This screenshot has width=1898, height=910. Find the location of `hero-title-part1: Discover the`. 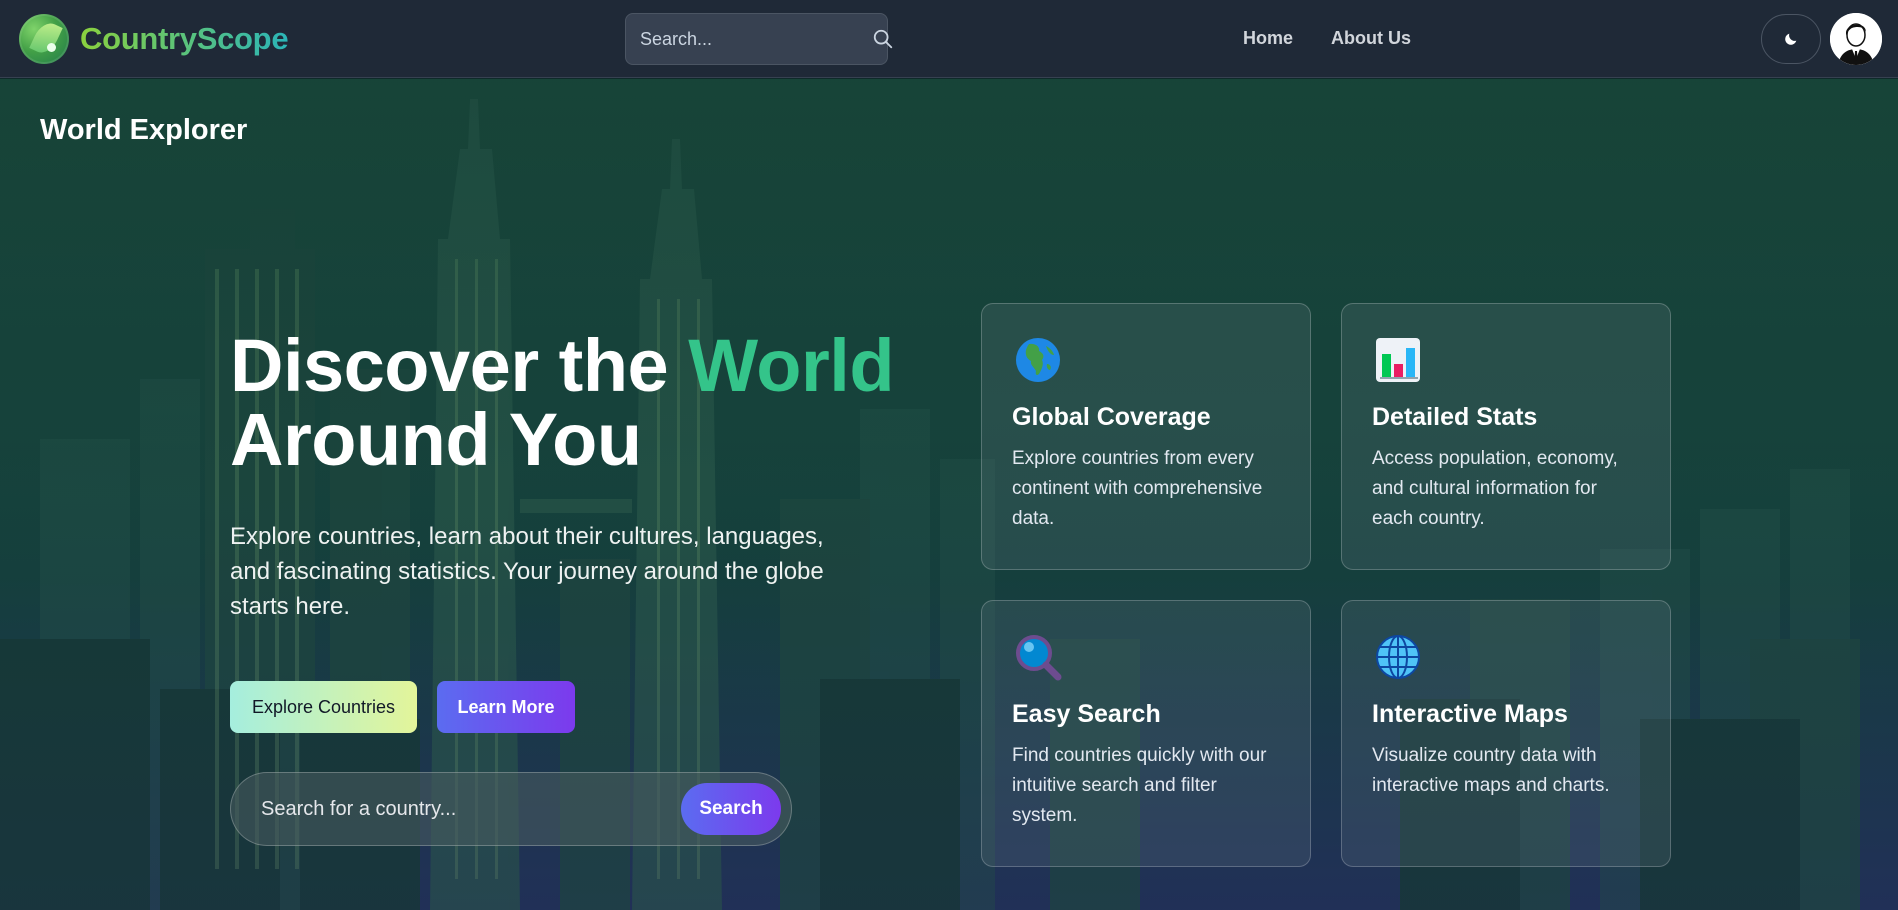

hero-title-part1: Discover the is located at coordinates (449, 365).